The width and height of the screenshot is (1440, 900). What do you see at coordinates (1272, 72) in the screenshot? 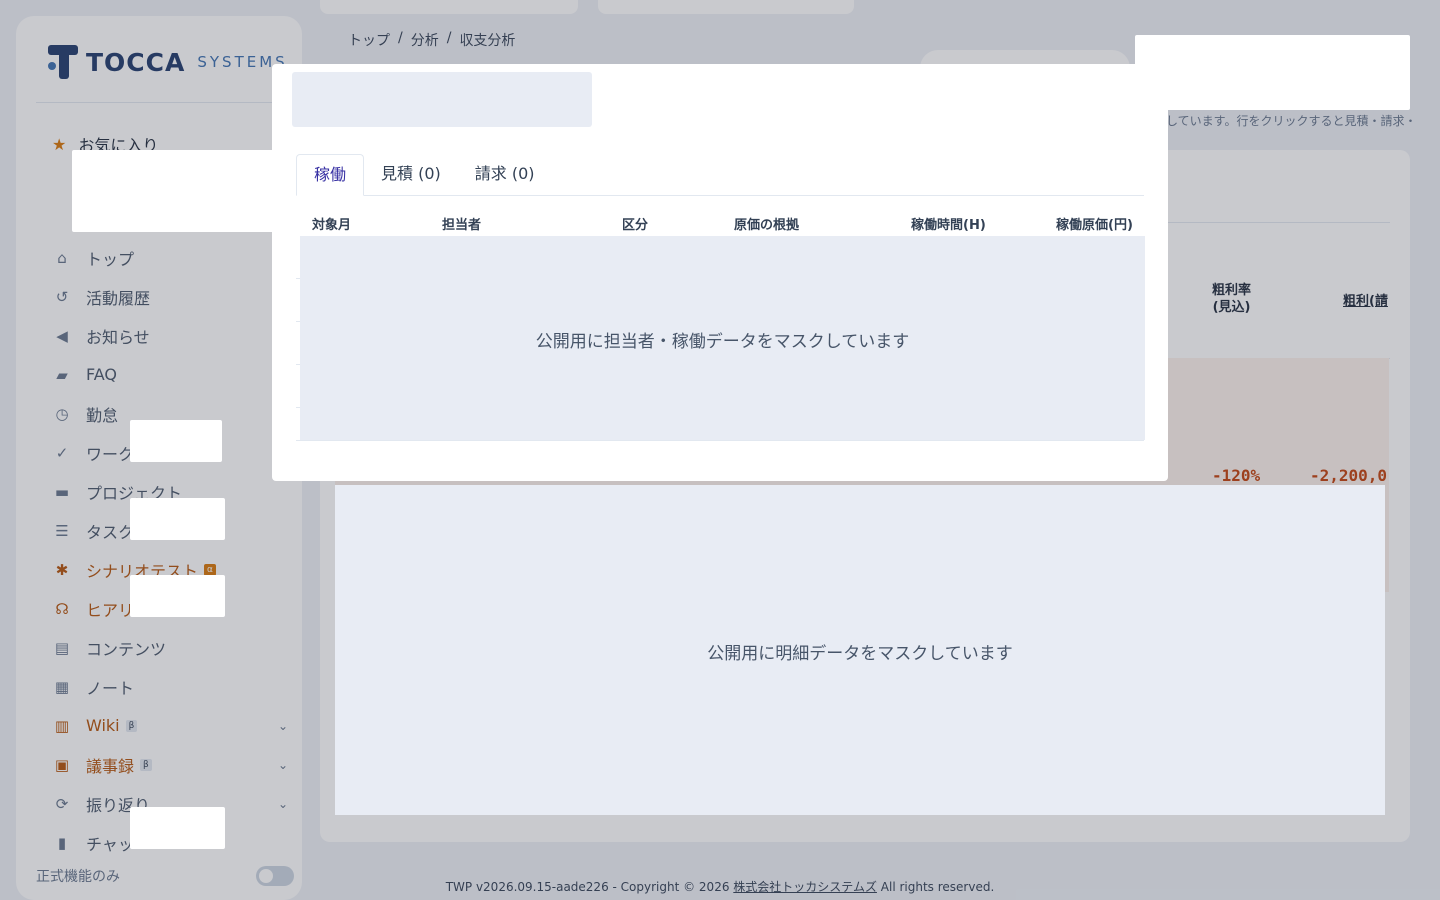
I see `header-actions-mask` at bounding box center [1272, 72].